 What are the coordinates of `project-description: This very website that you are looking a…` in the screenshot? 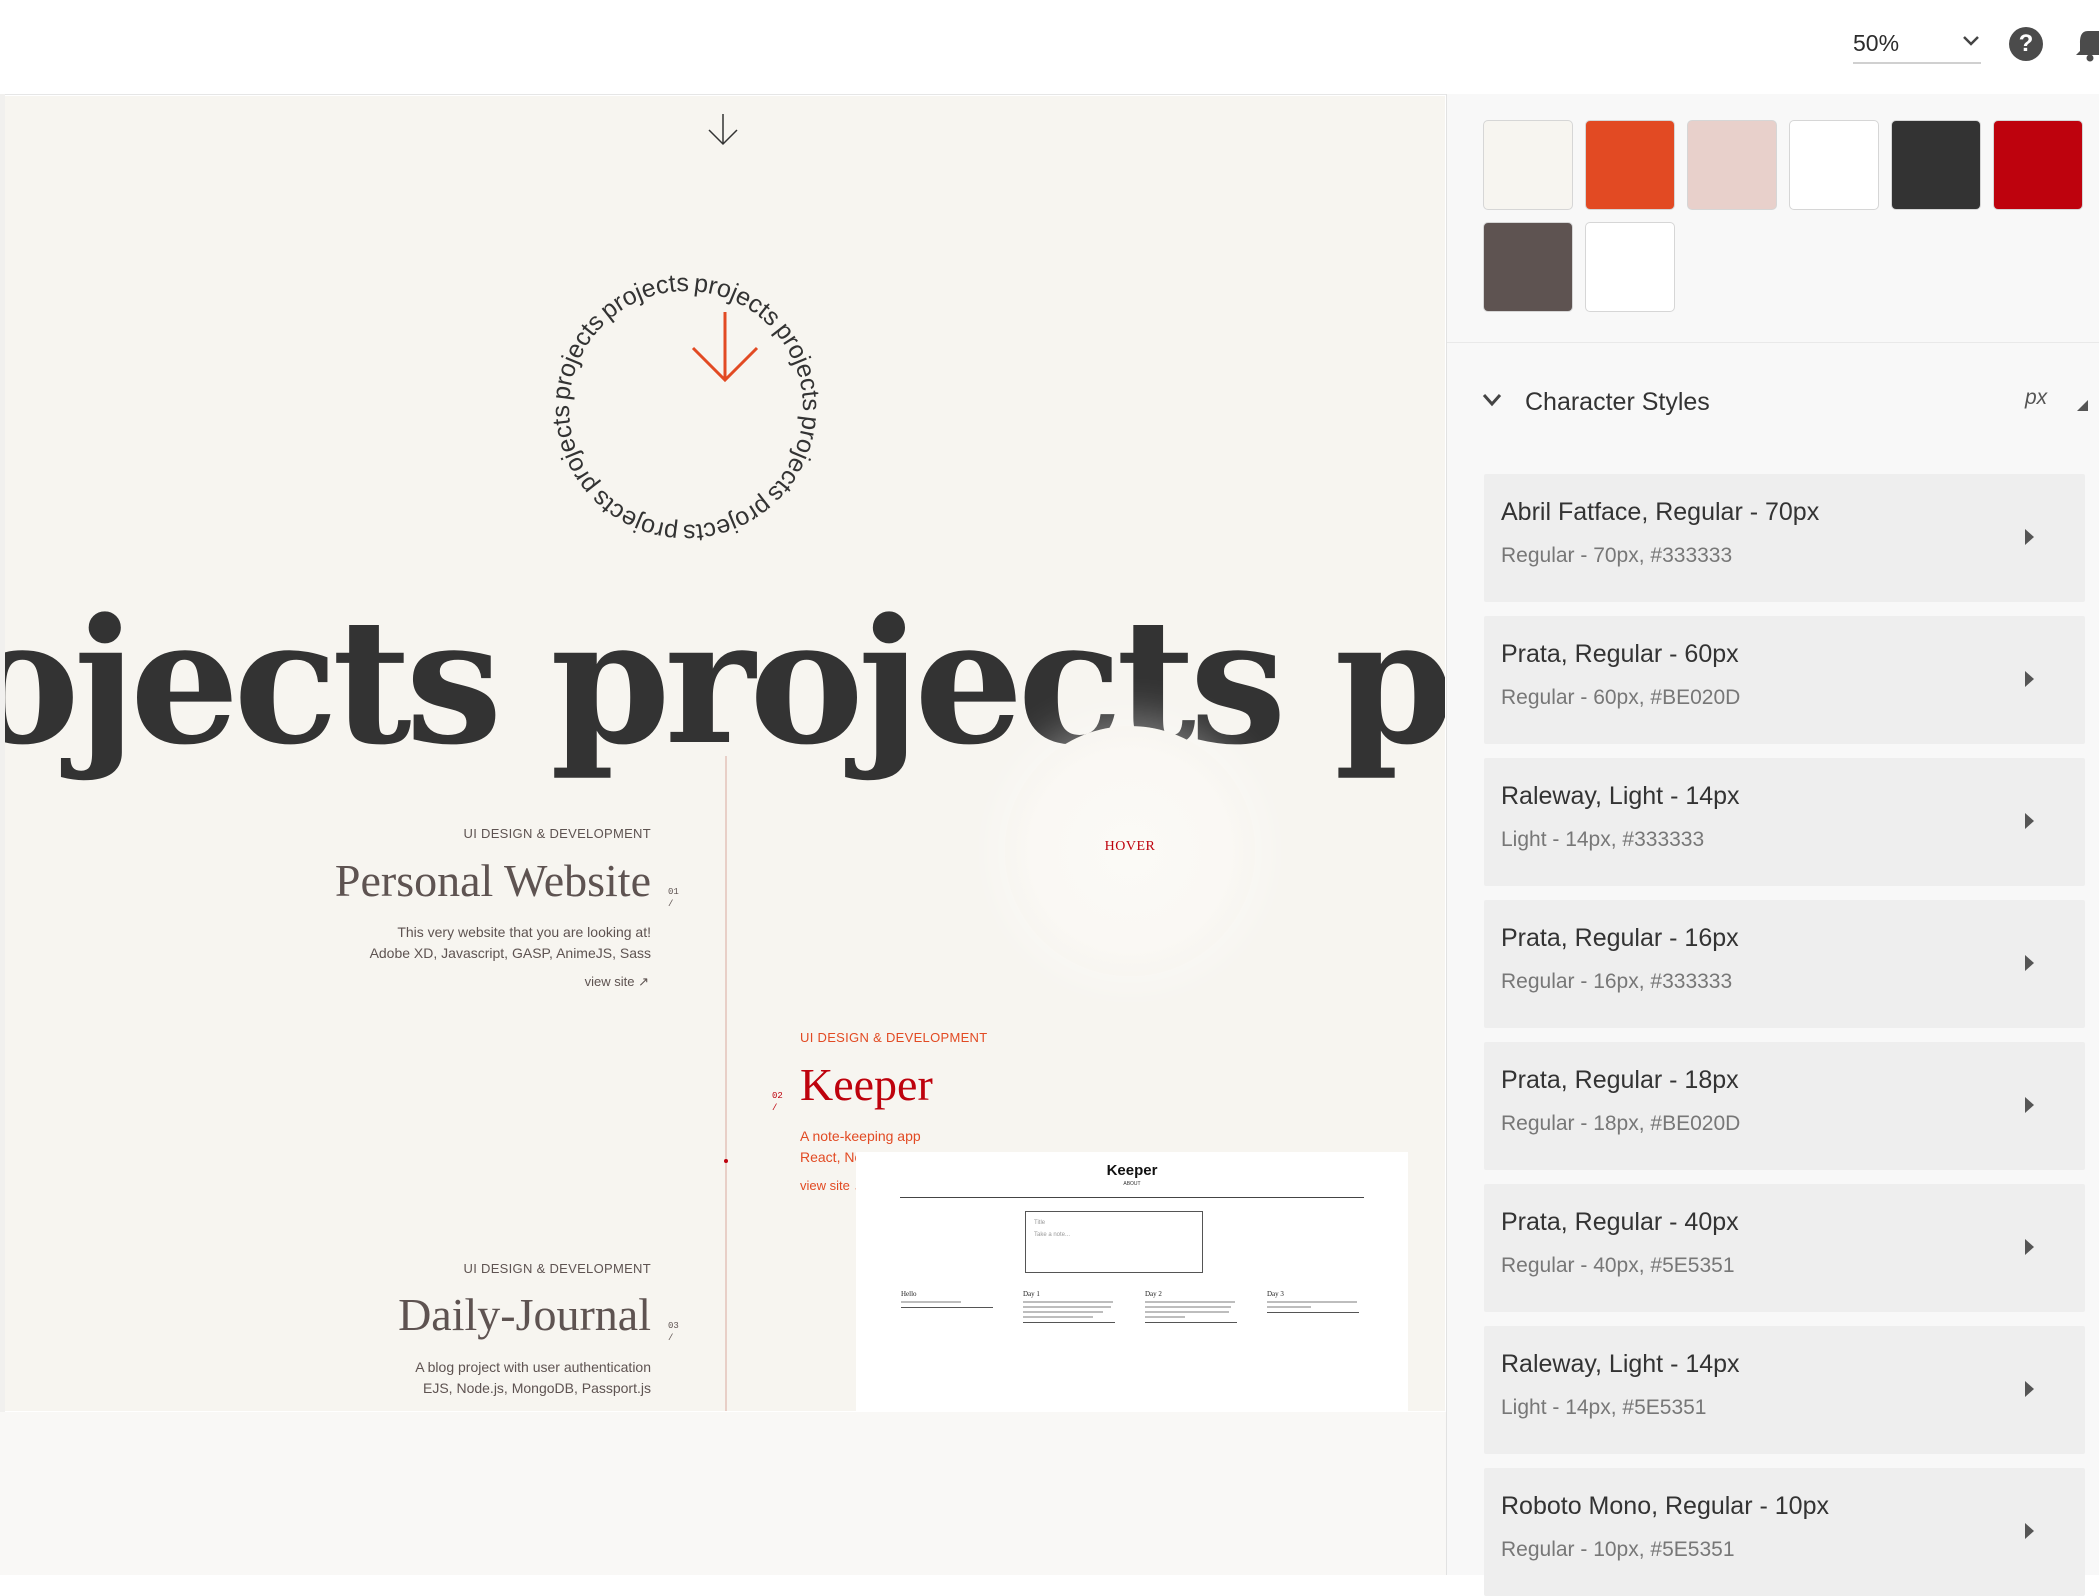 It's located at (453, 943).